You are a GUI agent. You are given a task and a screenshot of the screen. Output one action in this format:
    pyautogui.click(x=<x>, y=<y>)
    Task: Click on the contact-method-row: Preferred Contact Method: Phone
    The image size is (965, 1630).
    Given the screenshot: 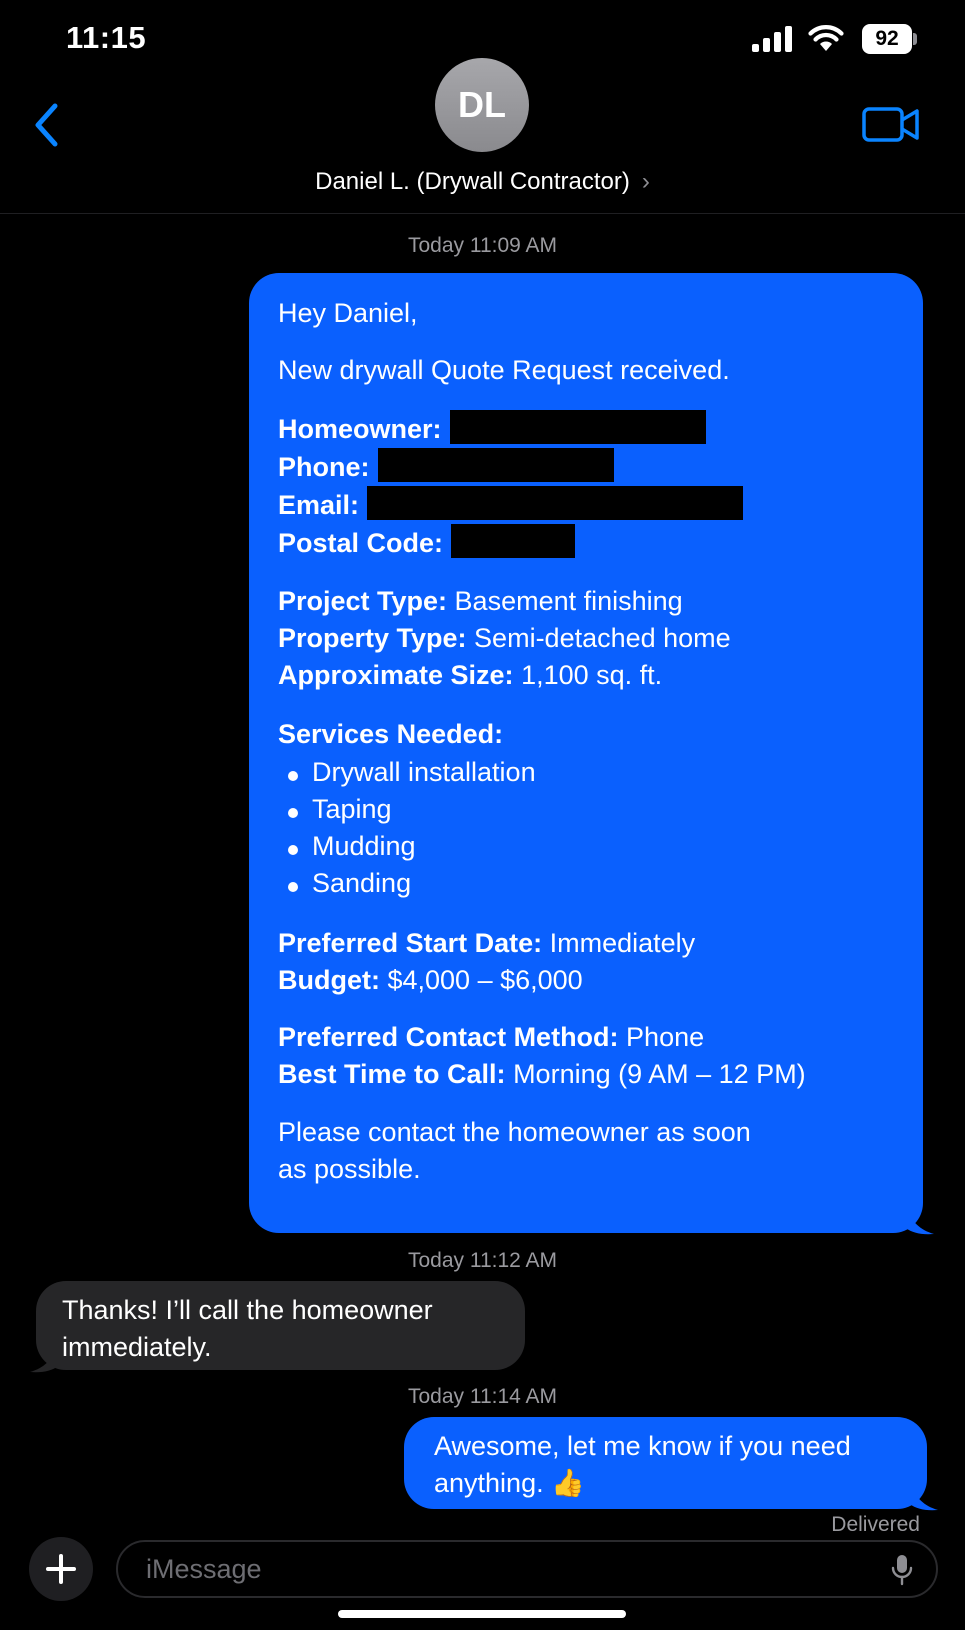 What is the action you would take?
    pyautogui.click(x=491, y=1037)
    